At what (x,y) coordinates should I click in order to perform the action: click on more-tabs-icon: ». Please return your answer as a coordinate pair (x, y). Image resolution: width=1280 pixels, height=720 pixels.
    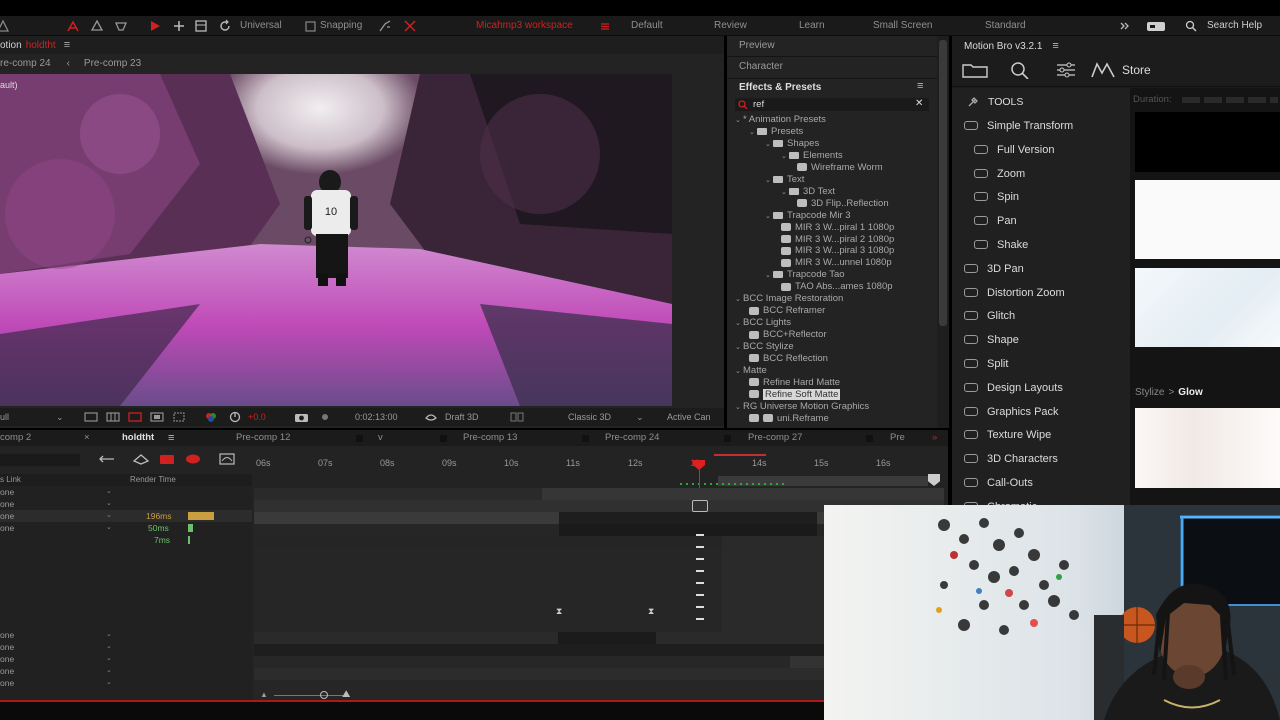
    Looking at the image, I should click on (934, 438).